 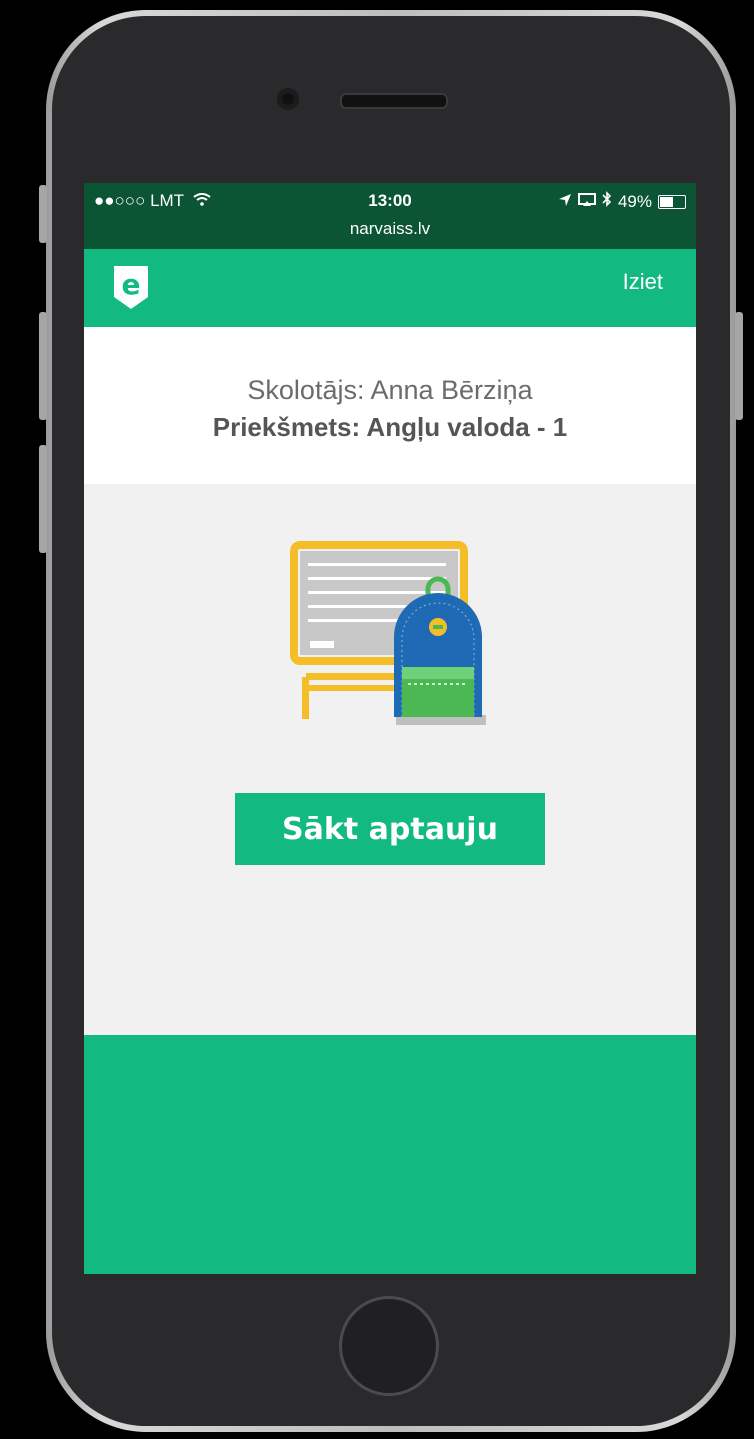 What do you see at coordinates (390, 216) in the screenshot?
I see `status-bar: ●●○○○ LMT 13:00 49% narvaiss.lv` at bounding box center [390, 216].